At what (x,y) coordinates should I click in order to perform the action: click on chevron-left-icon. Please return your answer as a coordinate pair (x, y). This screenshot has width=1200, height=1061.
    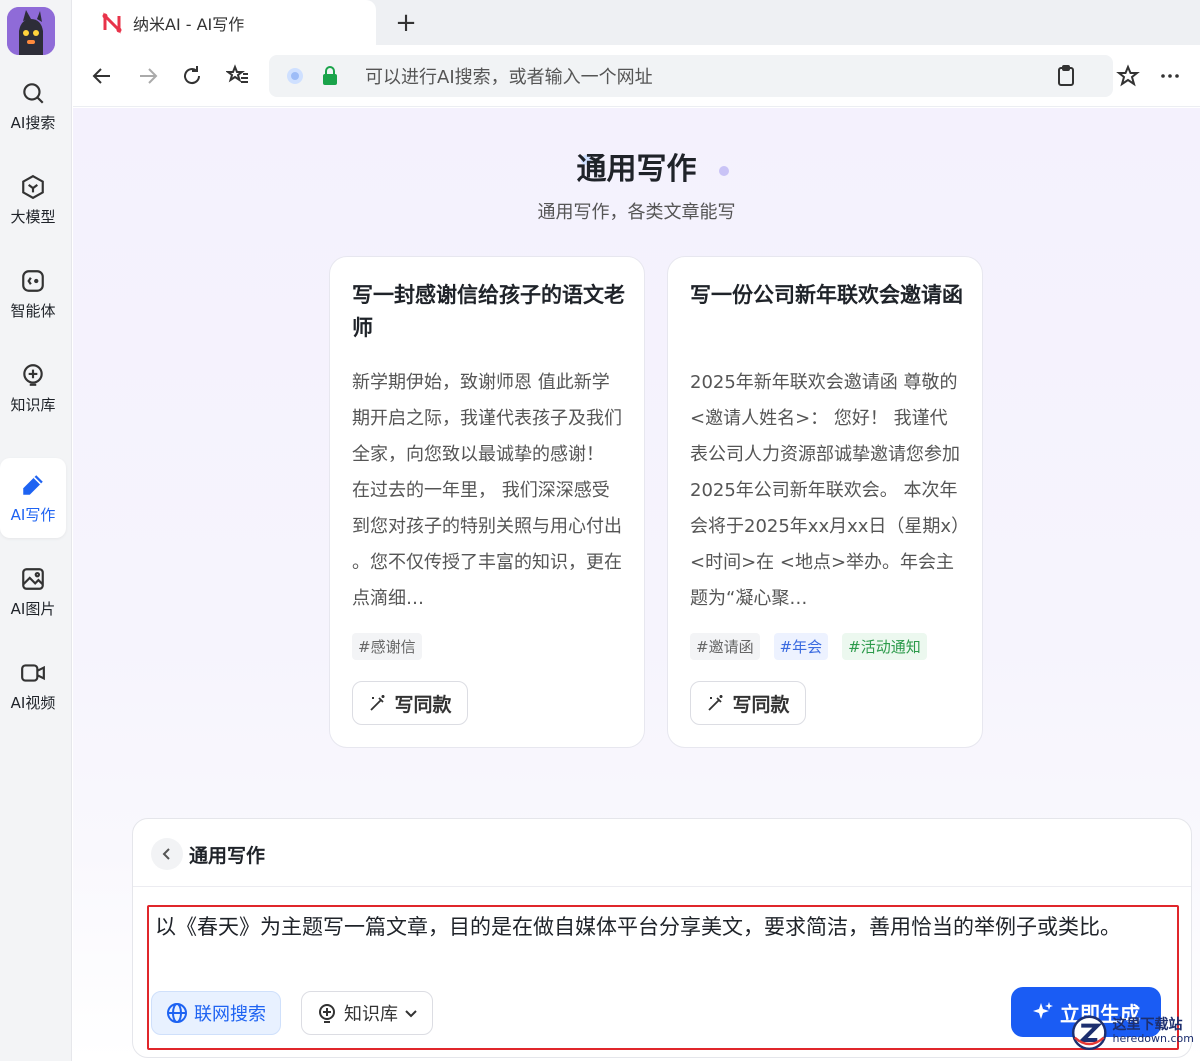
    Looking at the image, I should click on (166, 854).